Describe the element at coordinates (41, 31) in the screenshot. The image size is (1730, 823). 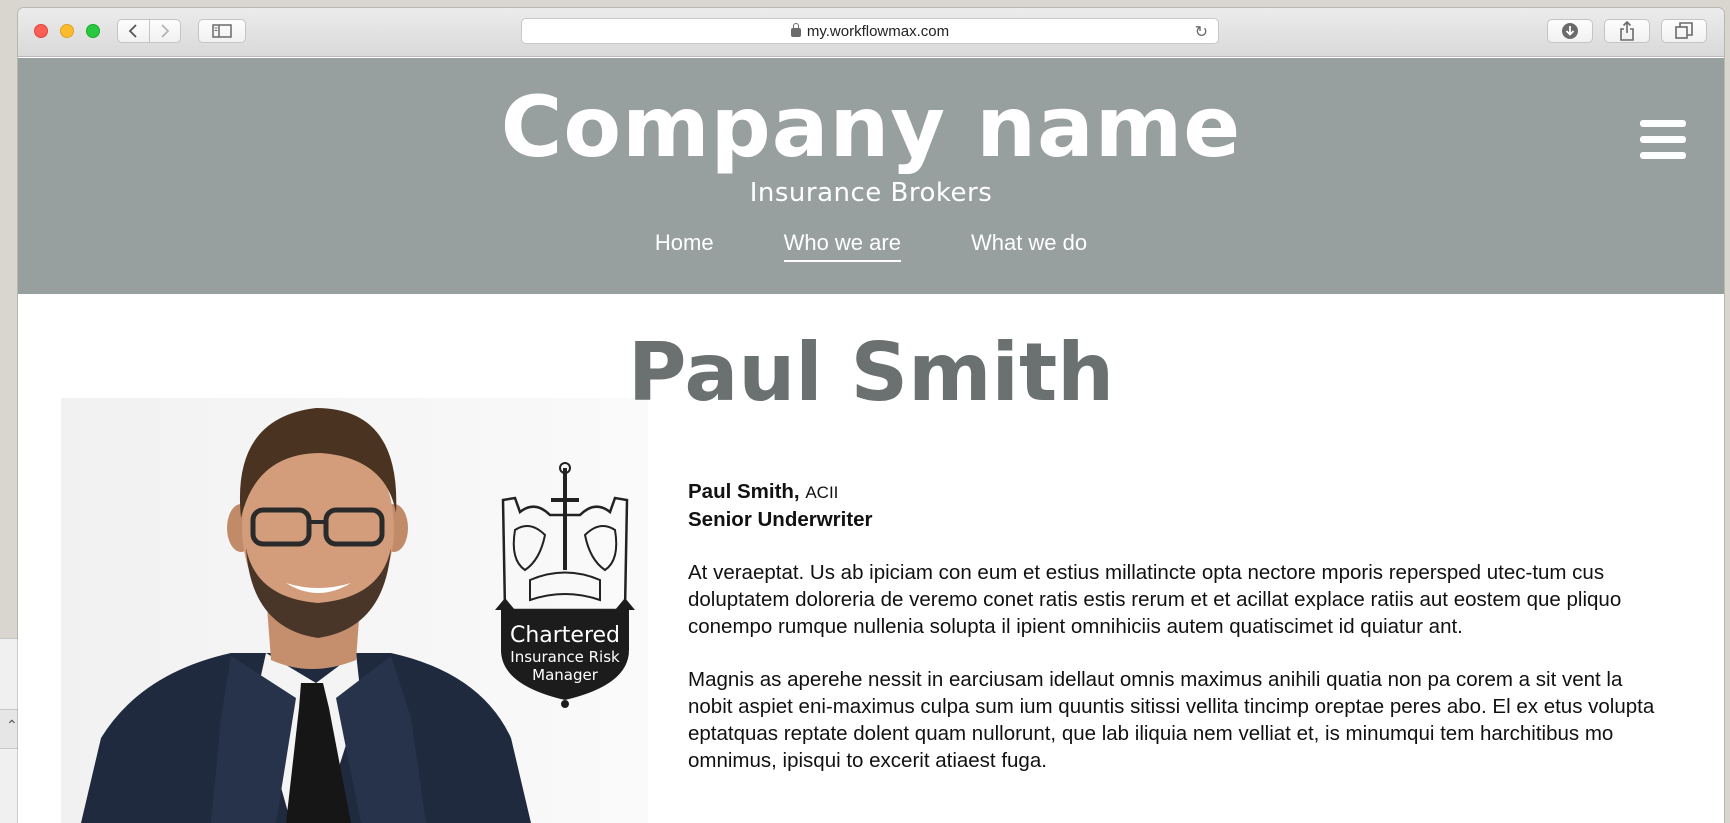
I see `close-window-button` at that location.